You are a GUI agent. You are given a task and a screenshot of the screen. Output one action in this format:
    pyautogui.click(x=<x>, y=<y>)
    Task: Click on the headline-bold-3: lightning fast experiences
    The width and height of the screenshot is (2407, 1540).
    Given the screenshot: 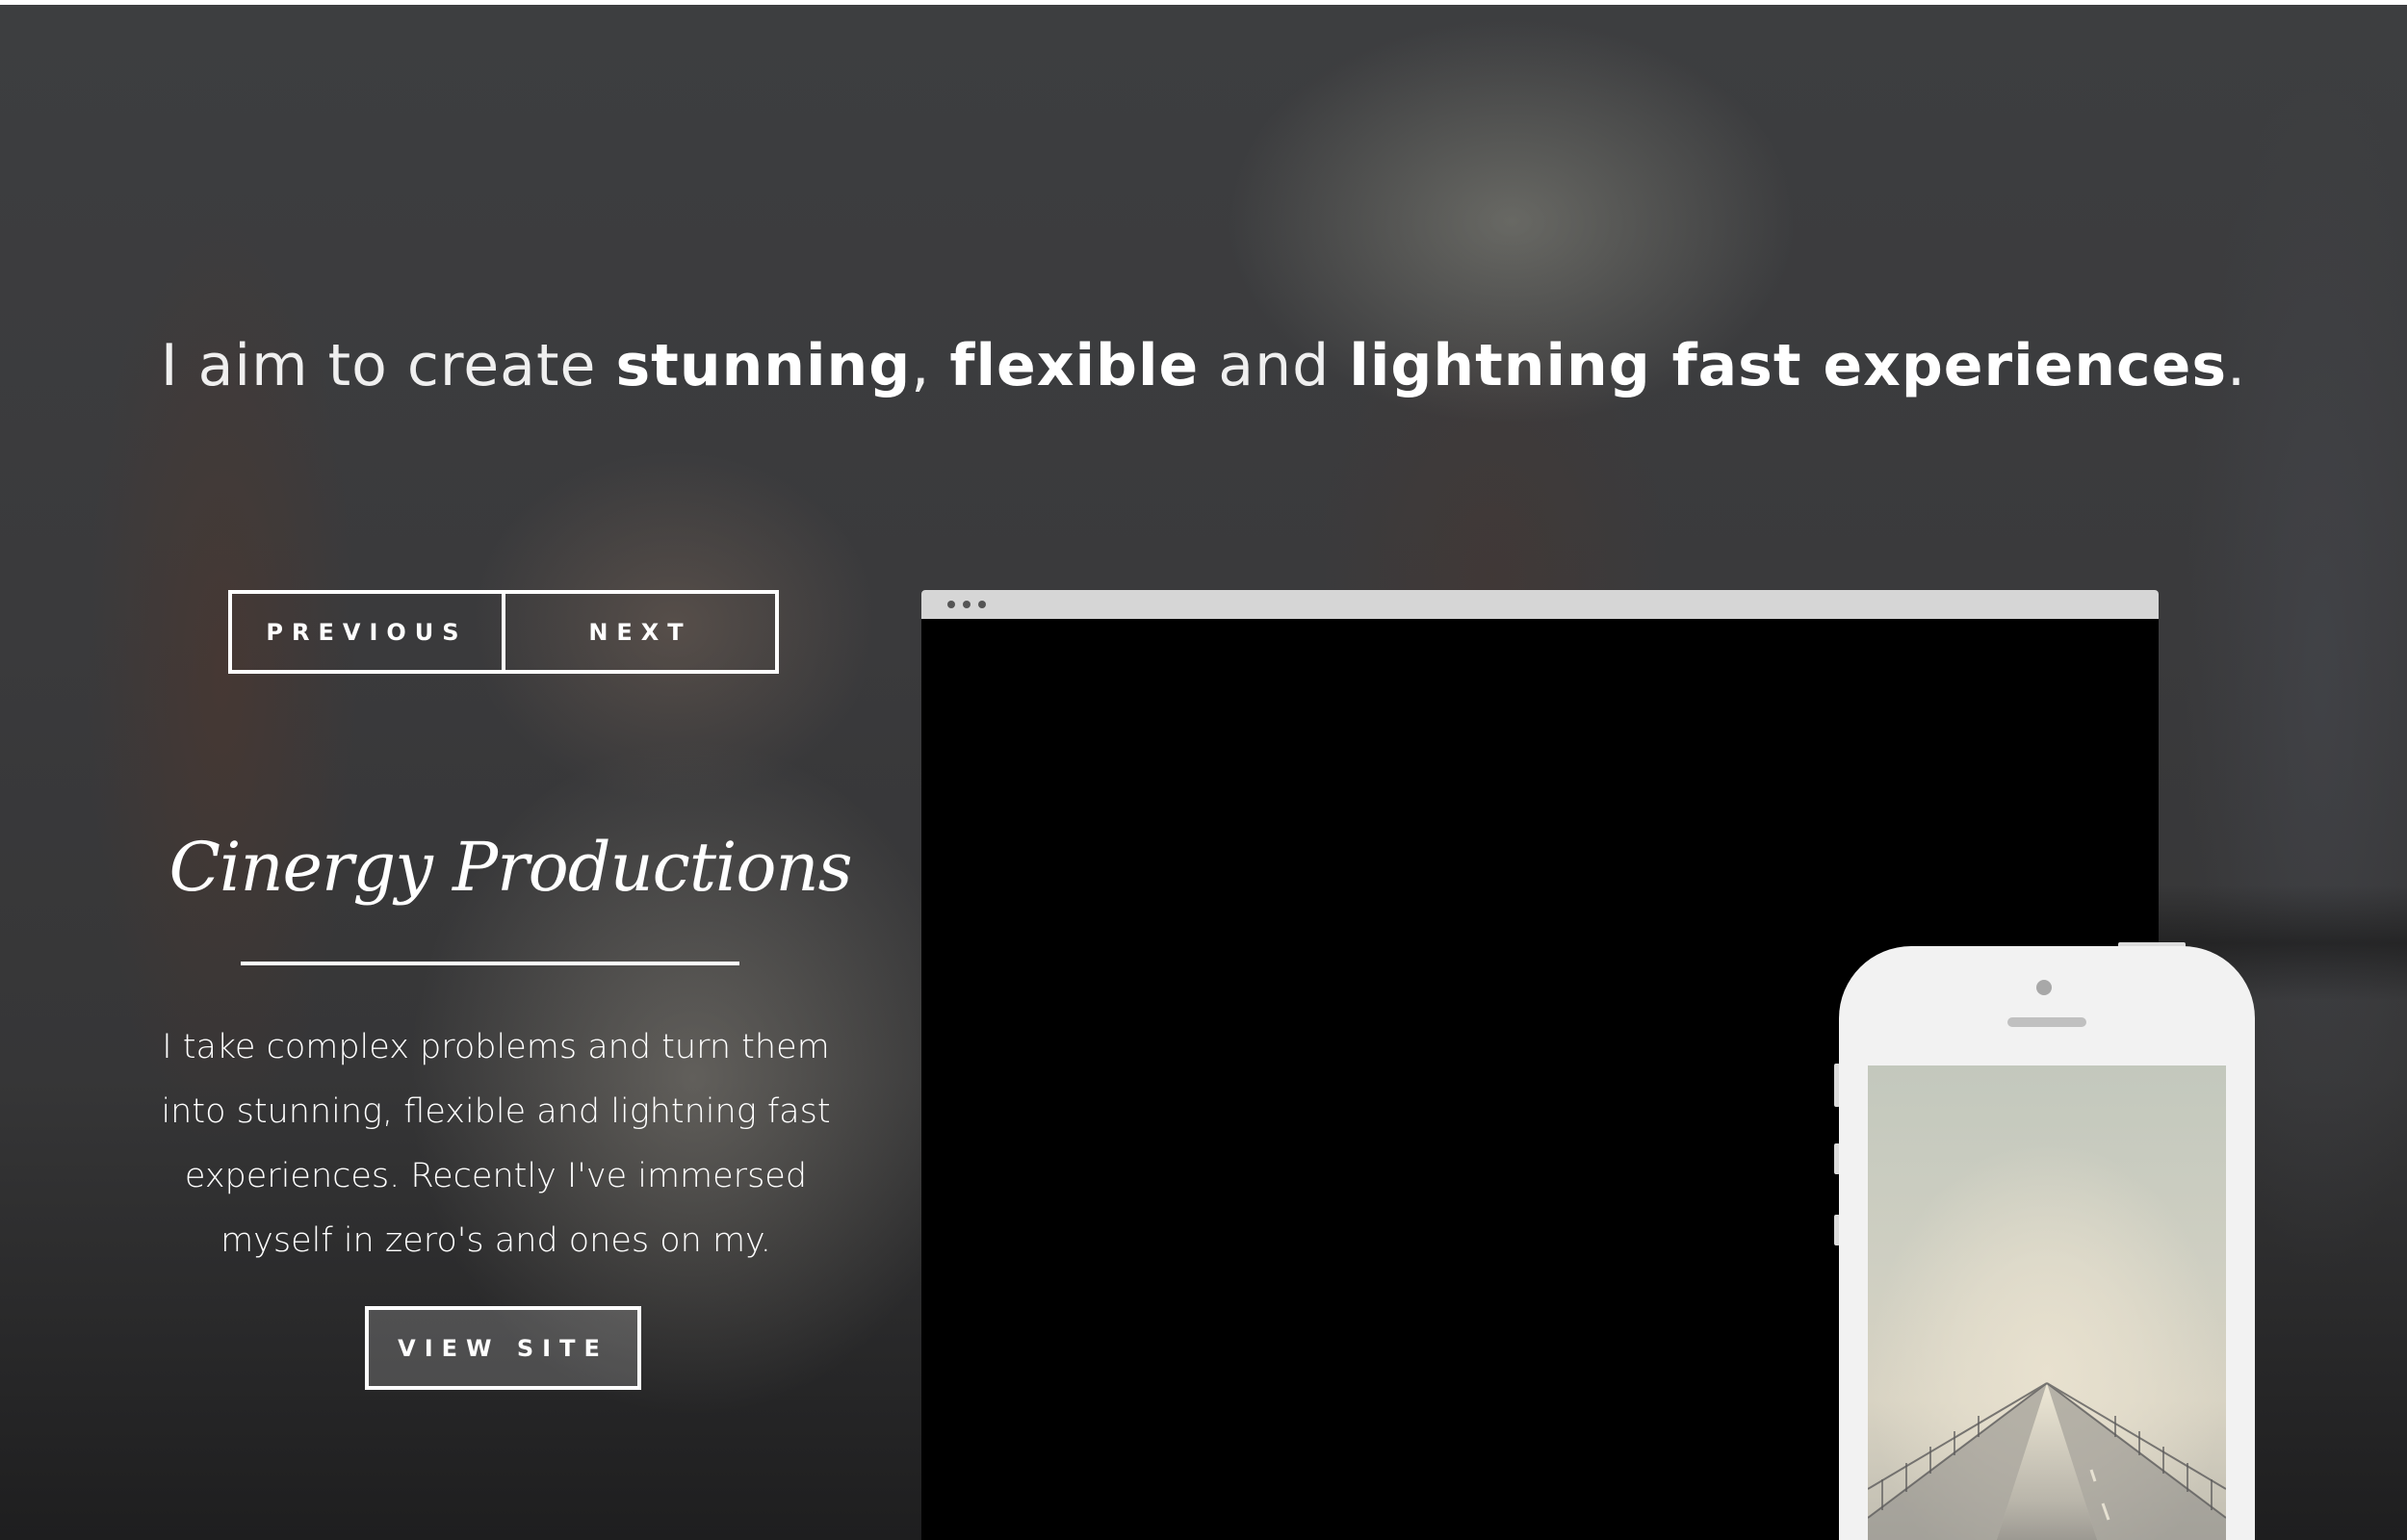 What is the action you would take?
    pyautogui.click(x=1788, y=365)
    